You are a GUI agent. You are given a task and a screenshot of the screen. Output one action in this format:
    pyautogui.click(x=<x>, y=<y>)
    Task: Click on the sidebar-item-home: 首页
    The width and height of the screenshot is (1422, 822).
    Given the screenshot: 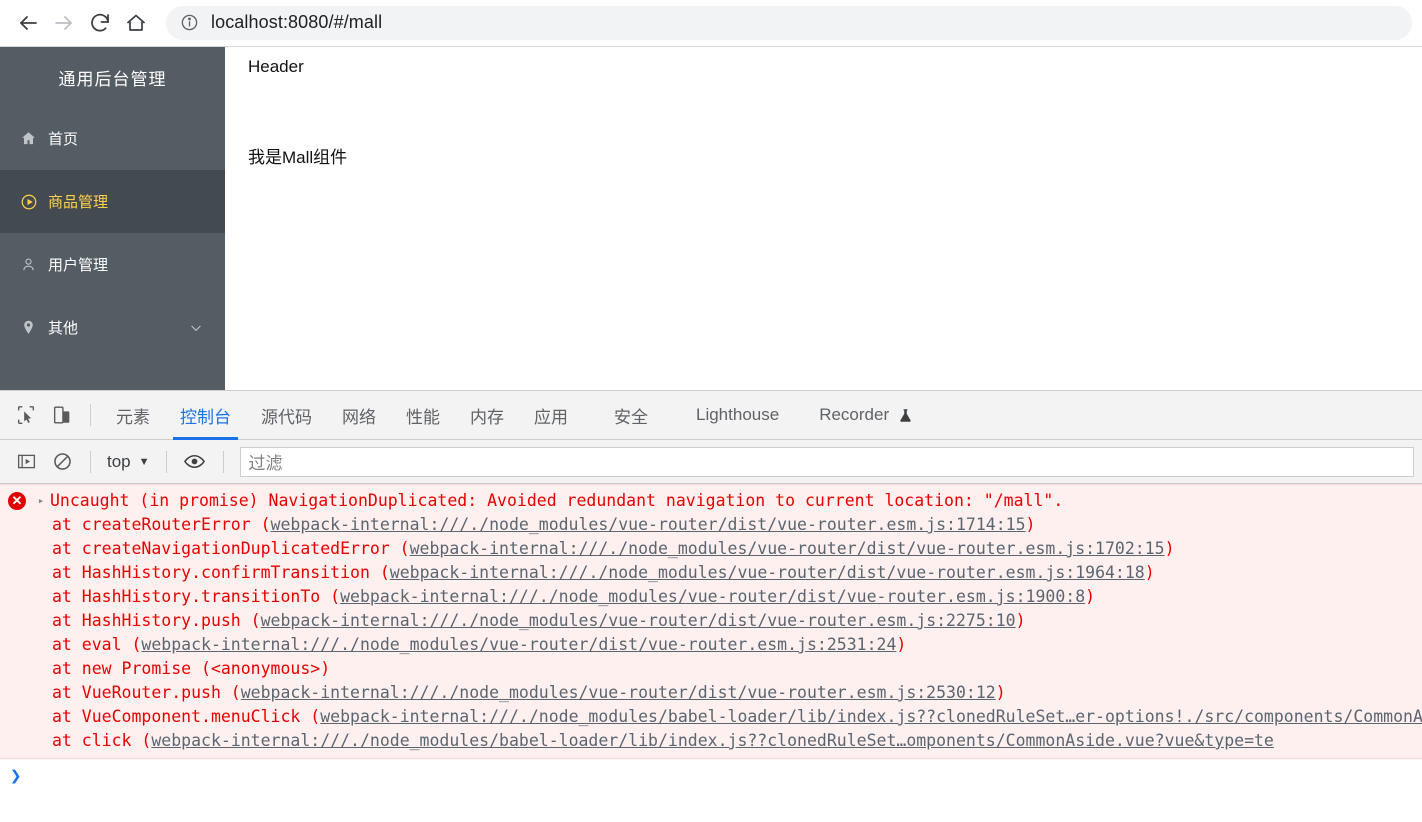 What is the action you would take?
    pyautogui.click(x=112, y=138)
    